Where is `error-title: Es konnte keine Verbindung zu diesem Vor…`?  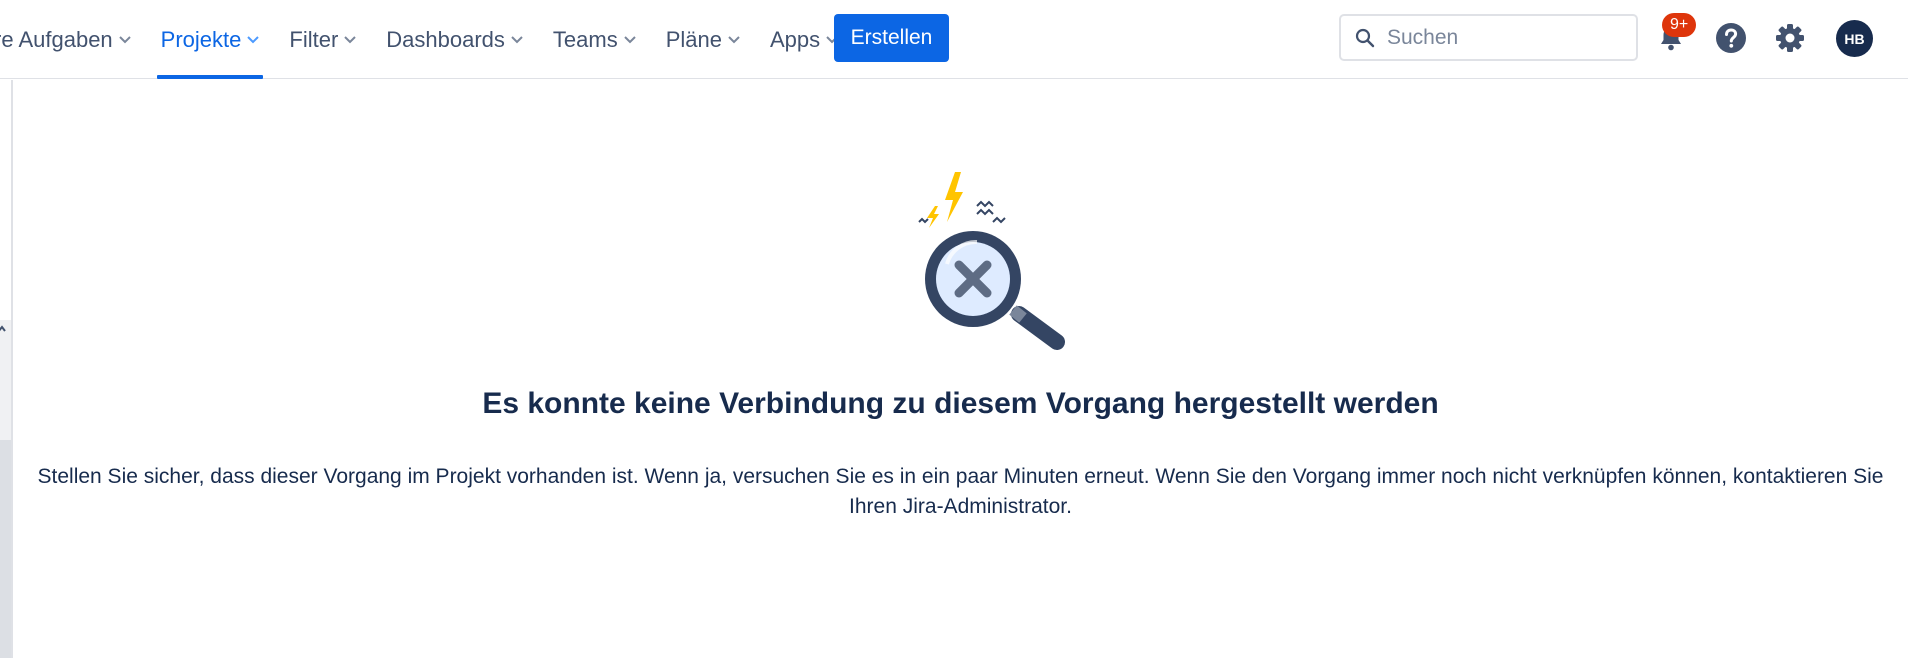 error-title: Es konnte keine Verbindung zu diesem Vor… is located at coordinates (960, 403).